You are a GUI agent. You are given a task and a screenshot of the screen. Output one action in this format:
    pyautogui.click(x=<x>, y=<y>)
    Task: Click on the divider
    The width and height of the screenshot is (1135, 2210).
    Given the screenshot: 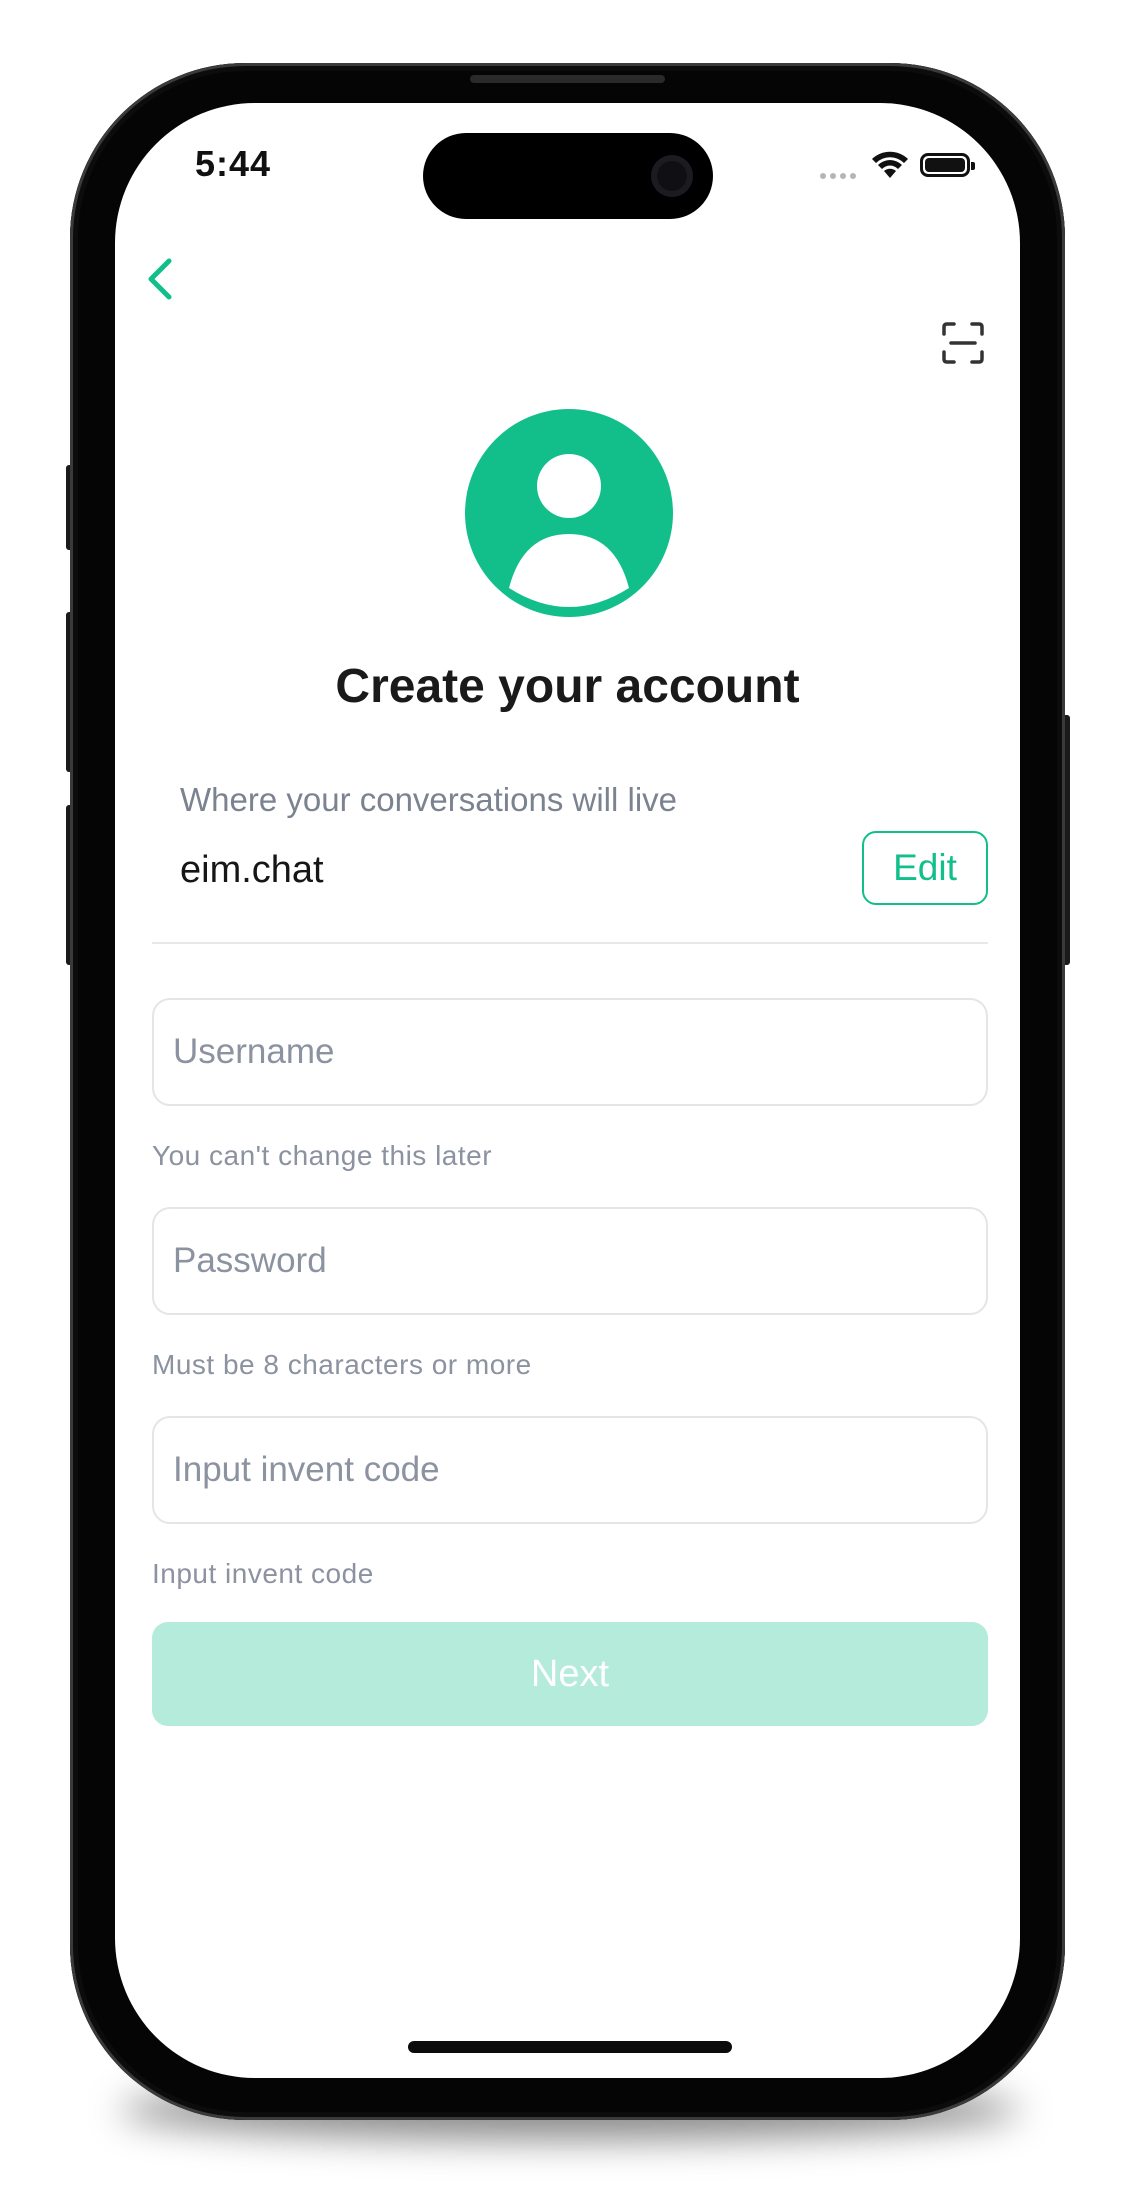 What is the action you would take?
    pyautogui.click(x=570, y=943)
    